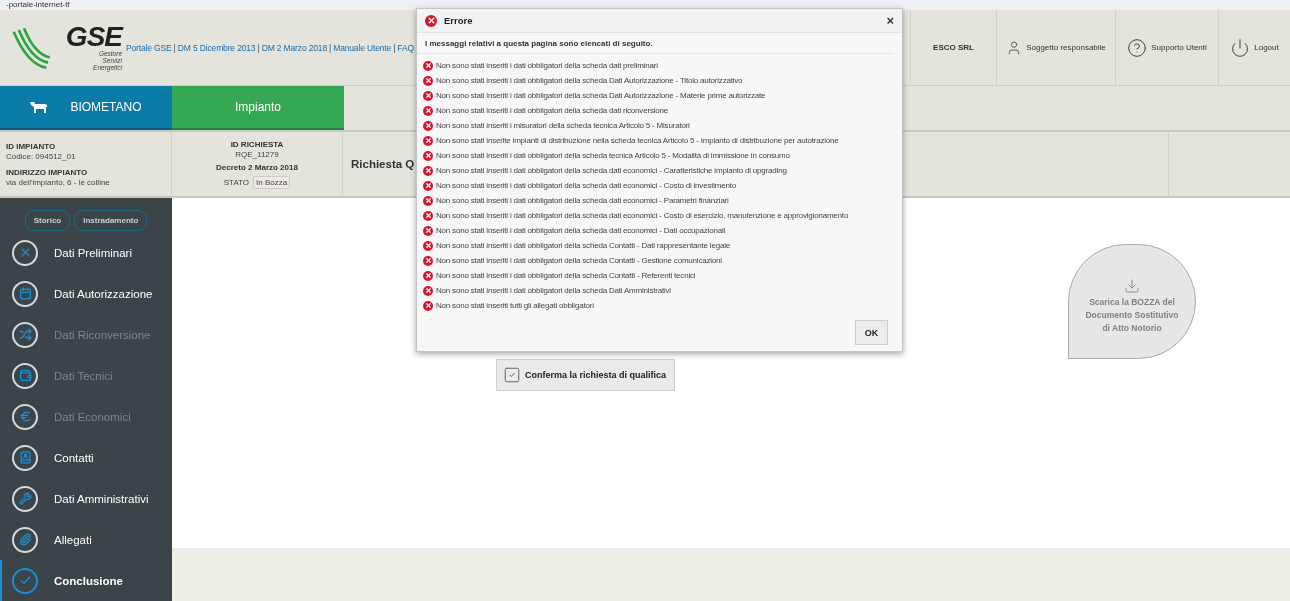 This screenshot has height=601, width=1290. Describe the element at coordinates (25, 539) in the screenshot. I see `paperclip-icon` at that location.